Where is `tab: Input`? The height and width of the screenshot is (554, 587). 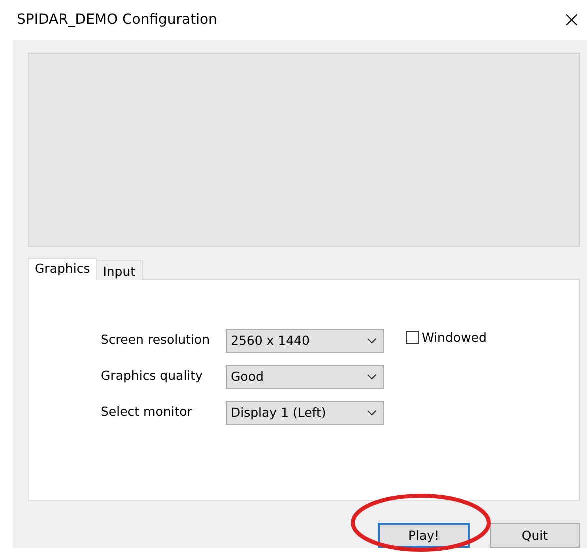 tab: Input is located at coordinates (119, 270).